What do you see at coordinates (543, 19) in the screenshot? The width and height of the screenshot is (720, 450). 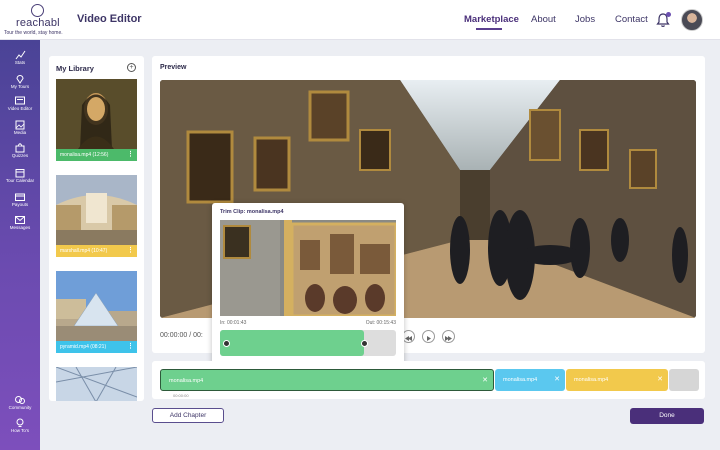 I see `nav-about: About` at bounding box center [543, 19].